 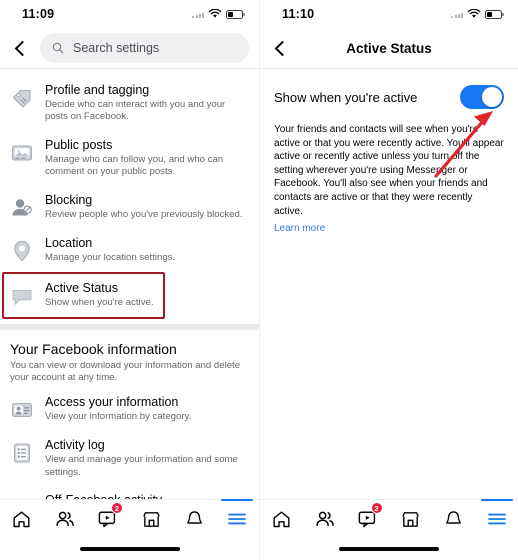 I want to click on status-bar-right: 11:10, so click(x=389, y=14).